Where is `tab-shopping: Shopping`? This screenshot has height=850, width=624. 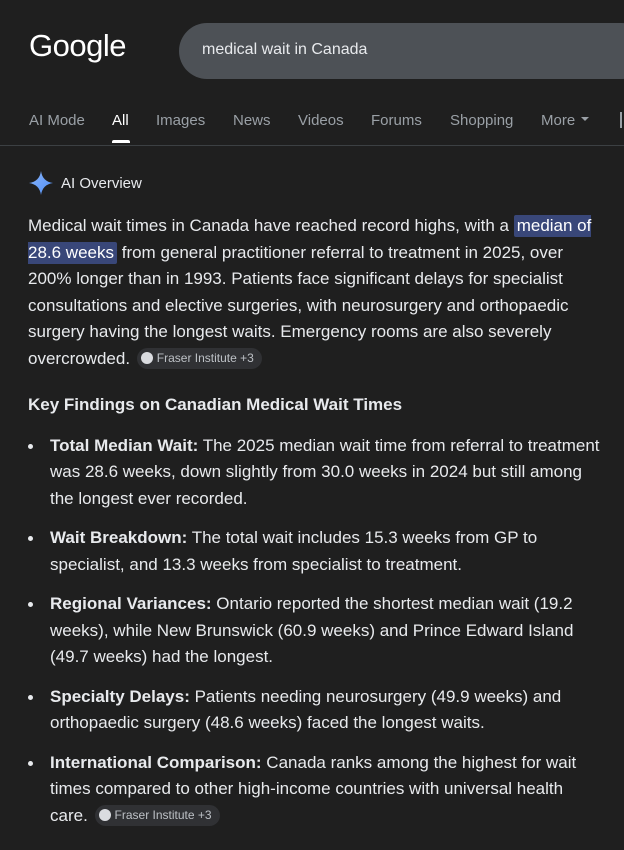
tab-shopping: Shopping is located at coordinates (481, 120).